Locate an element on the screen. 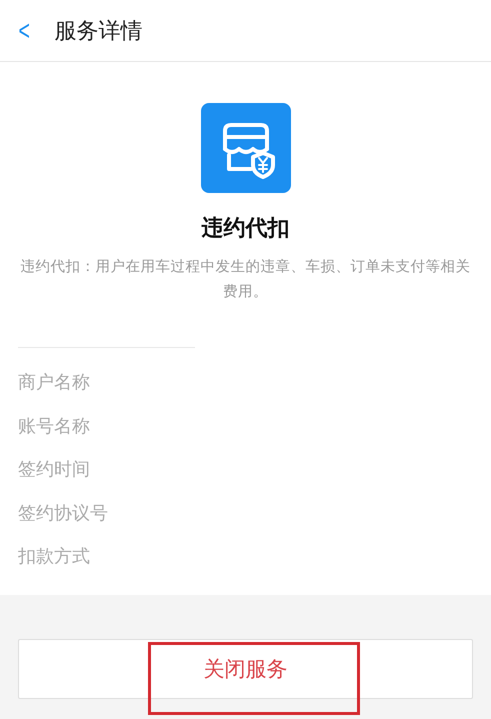 The width and height of the screenshot is (491, 719). field-label: 签约协议号 is located at coordinates (63, 514).